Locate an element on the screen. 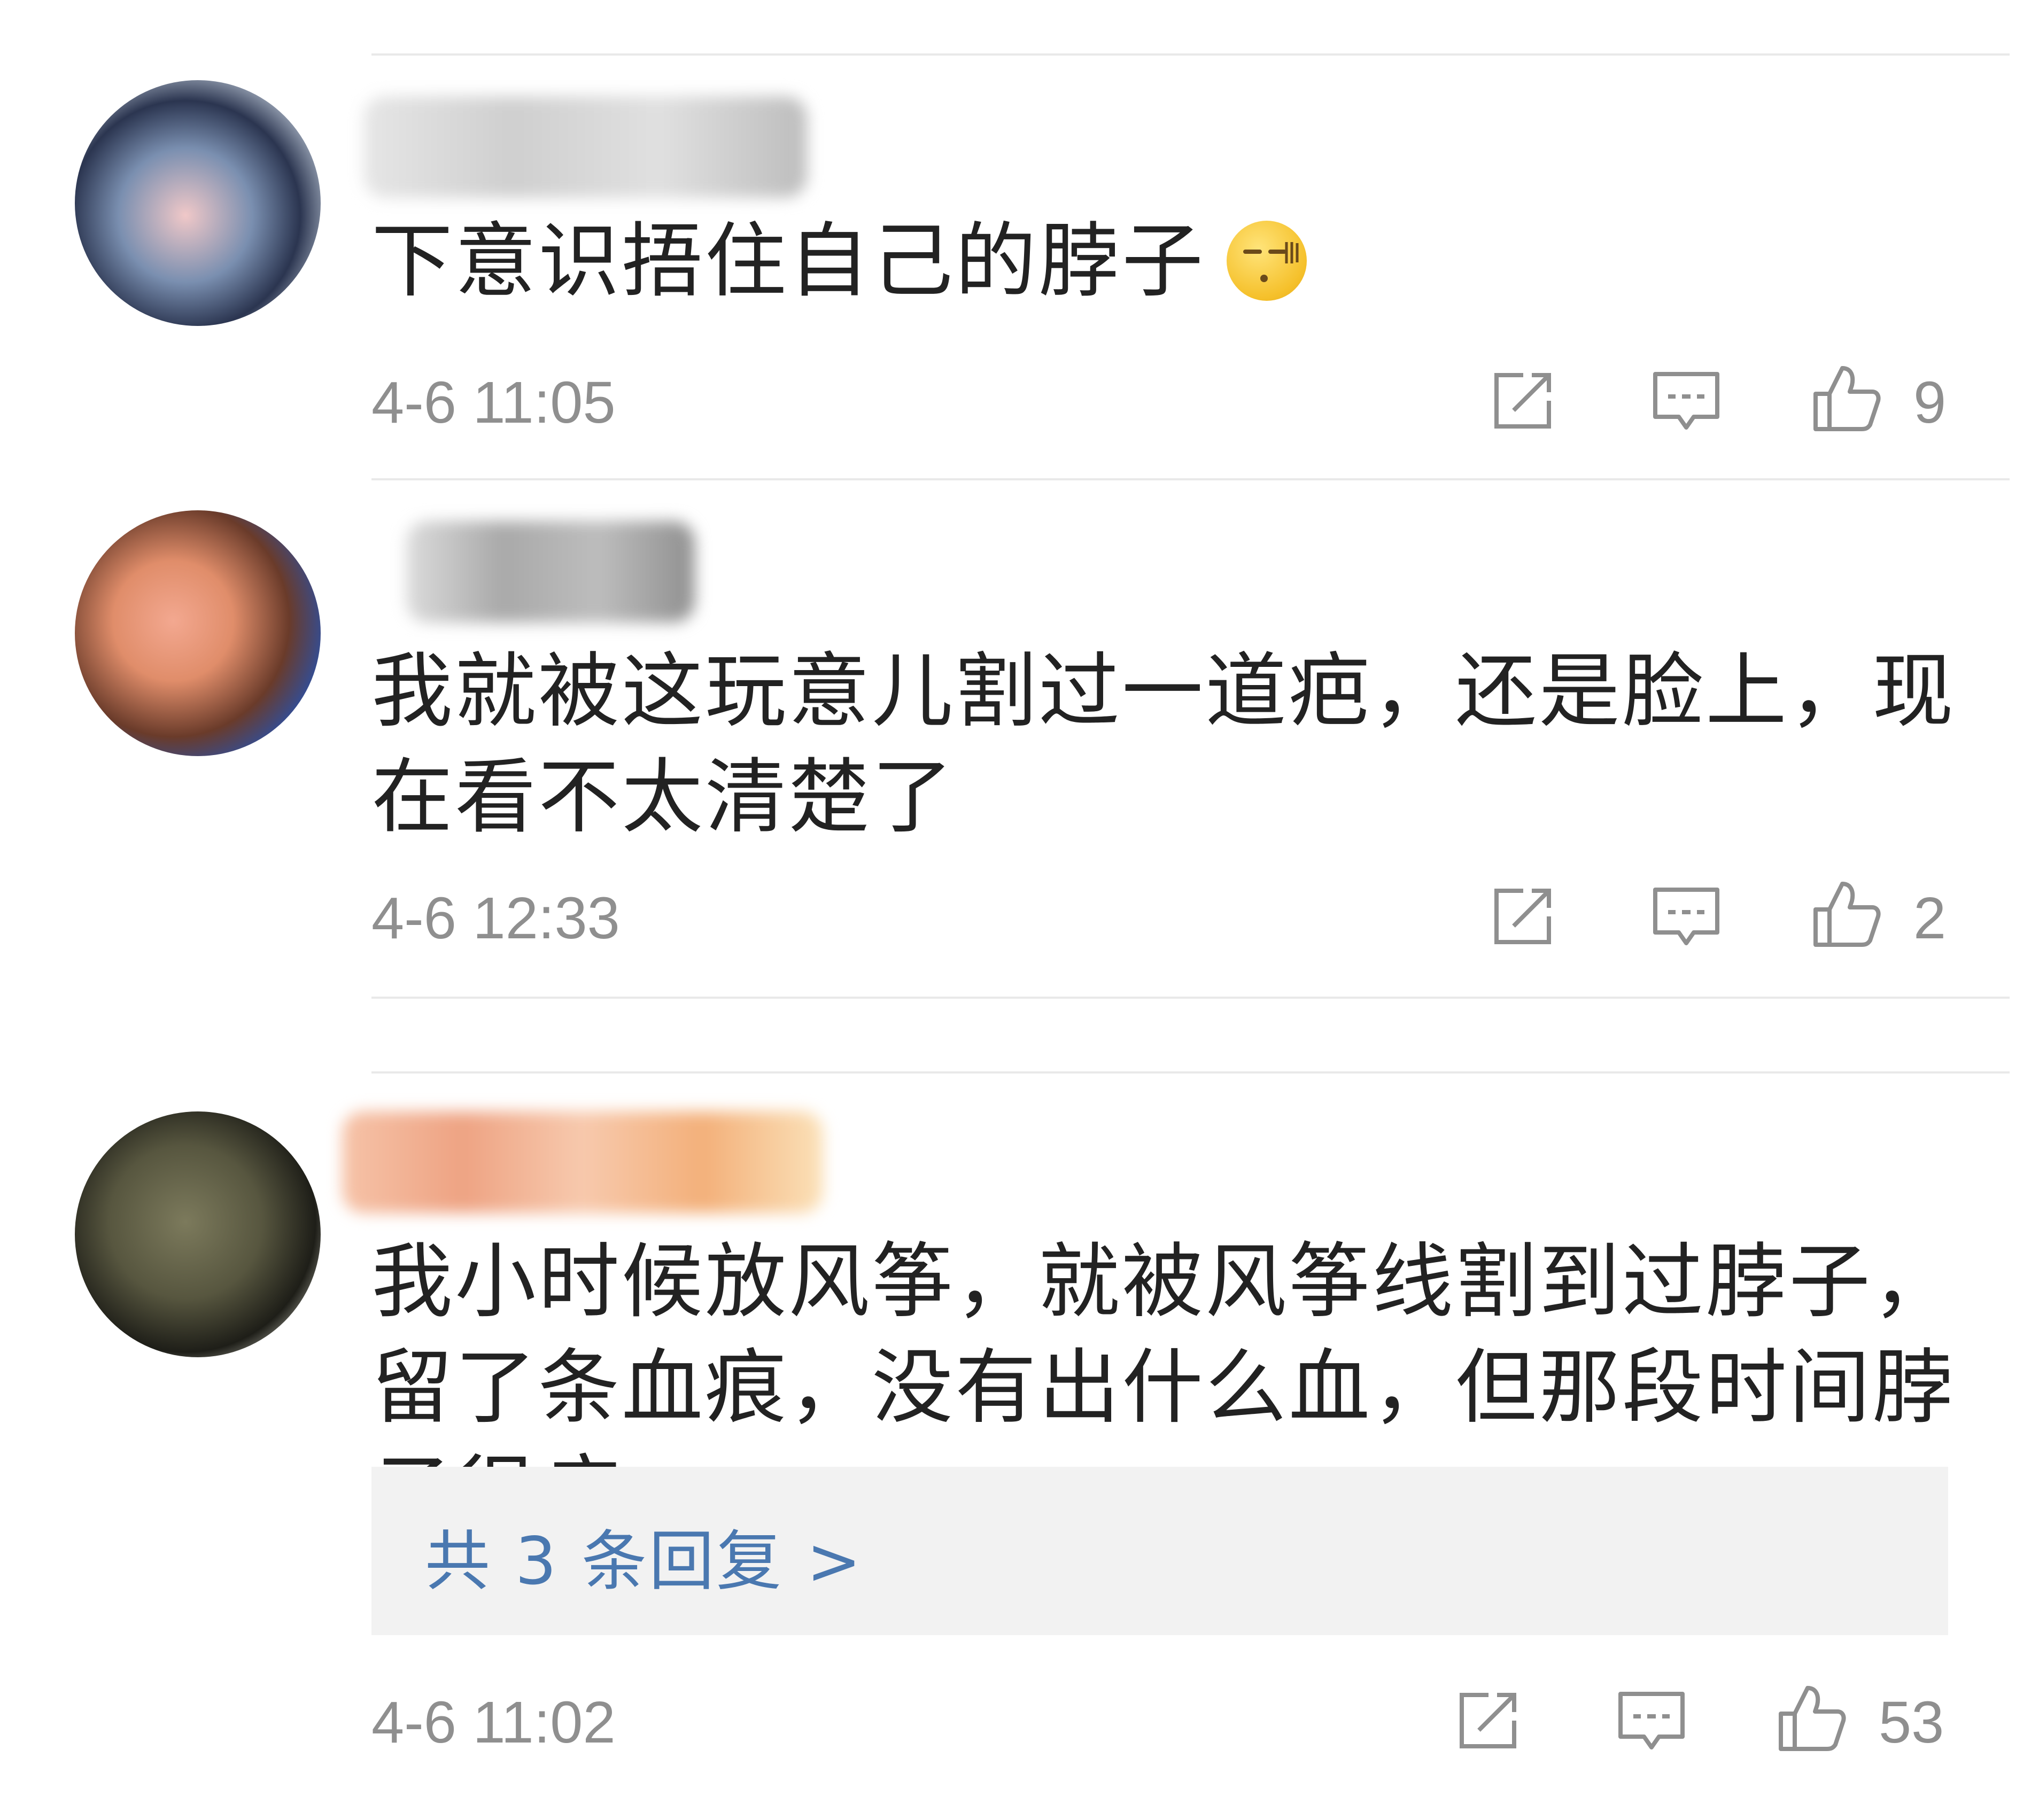 Image resolution: width=2039 pixels, height=1820 pixels. comment-text: 我就被这玩意儿割过一道疤，还是脸上，现在看不太清楚了 is located at coordinates (1163, 744).